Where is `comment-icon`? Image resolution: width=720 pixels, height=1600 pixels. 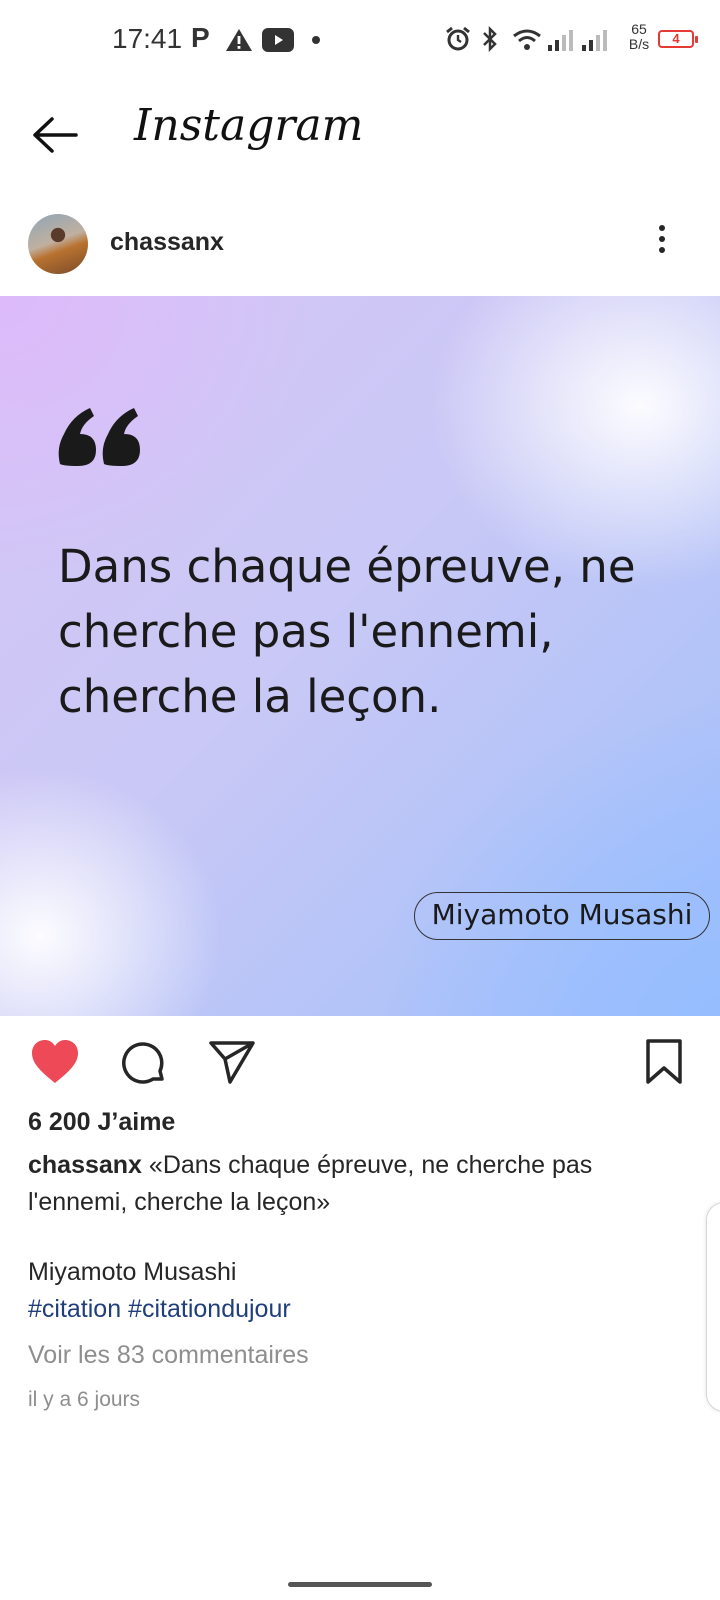 comment-icon is located at coordinates (143, 1063).